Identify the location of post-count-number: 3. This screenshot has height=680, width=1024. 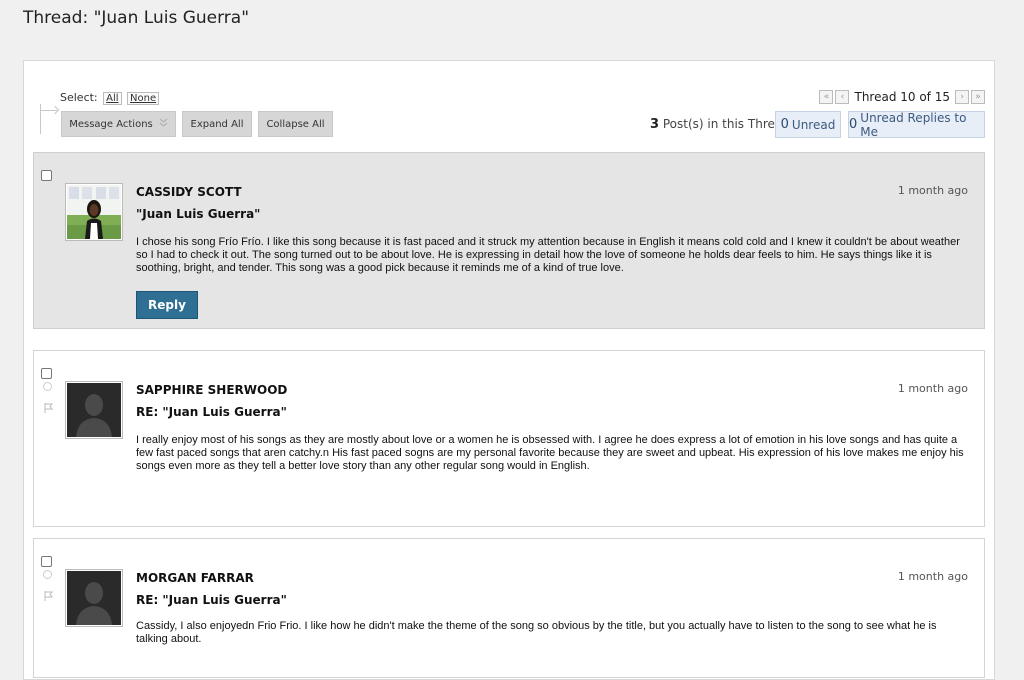
(655, 124).